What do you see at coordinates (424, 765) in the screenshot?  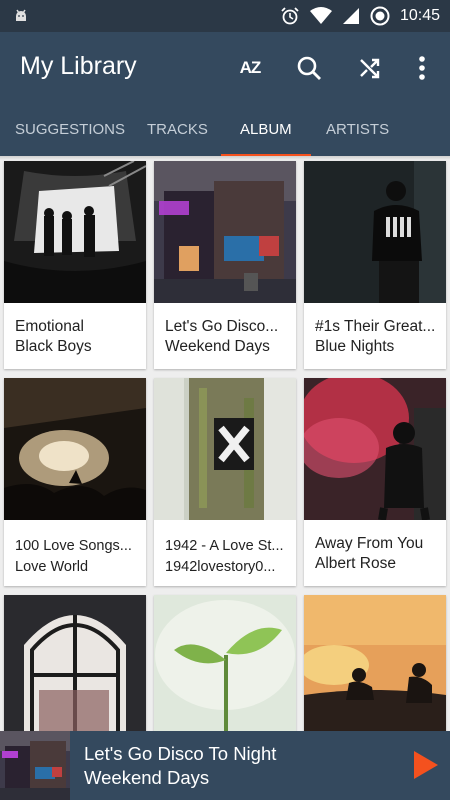 I see `play-icon` at bounding box center [424, 765].